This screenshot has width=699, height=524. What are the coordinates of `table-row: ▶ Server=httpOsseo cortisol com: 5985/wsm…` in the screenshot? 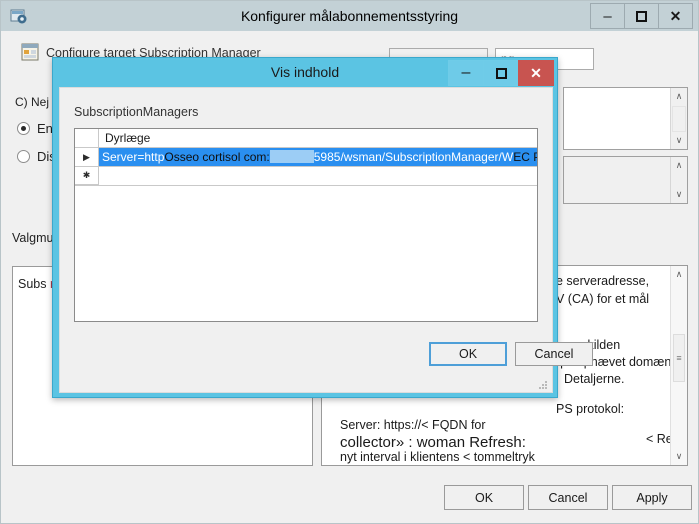 It's located at (306, 157).